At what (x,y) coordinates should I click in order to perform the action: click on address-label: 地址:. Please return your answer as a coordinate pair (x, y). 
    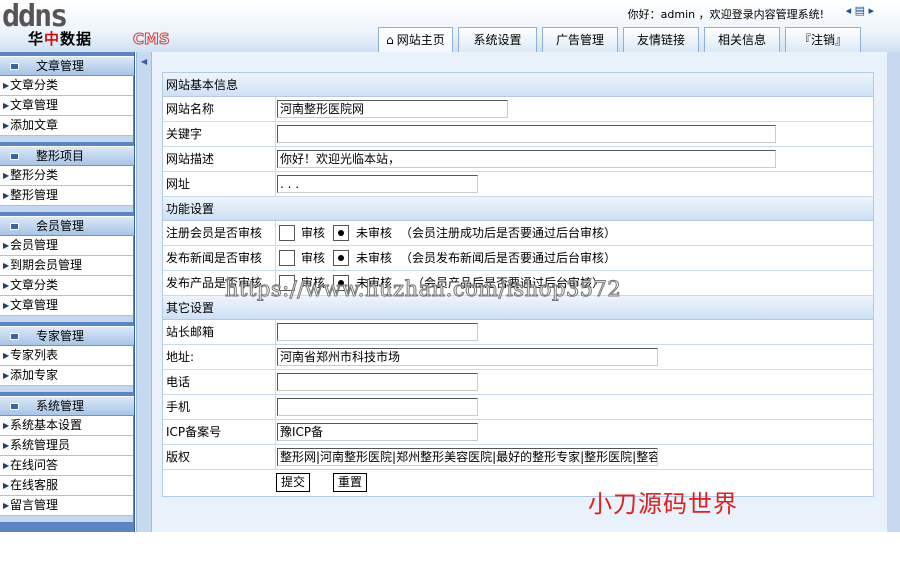
    Looking at the image, I should click on (180, 357).